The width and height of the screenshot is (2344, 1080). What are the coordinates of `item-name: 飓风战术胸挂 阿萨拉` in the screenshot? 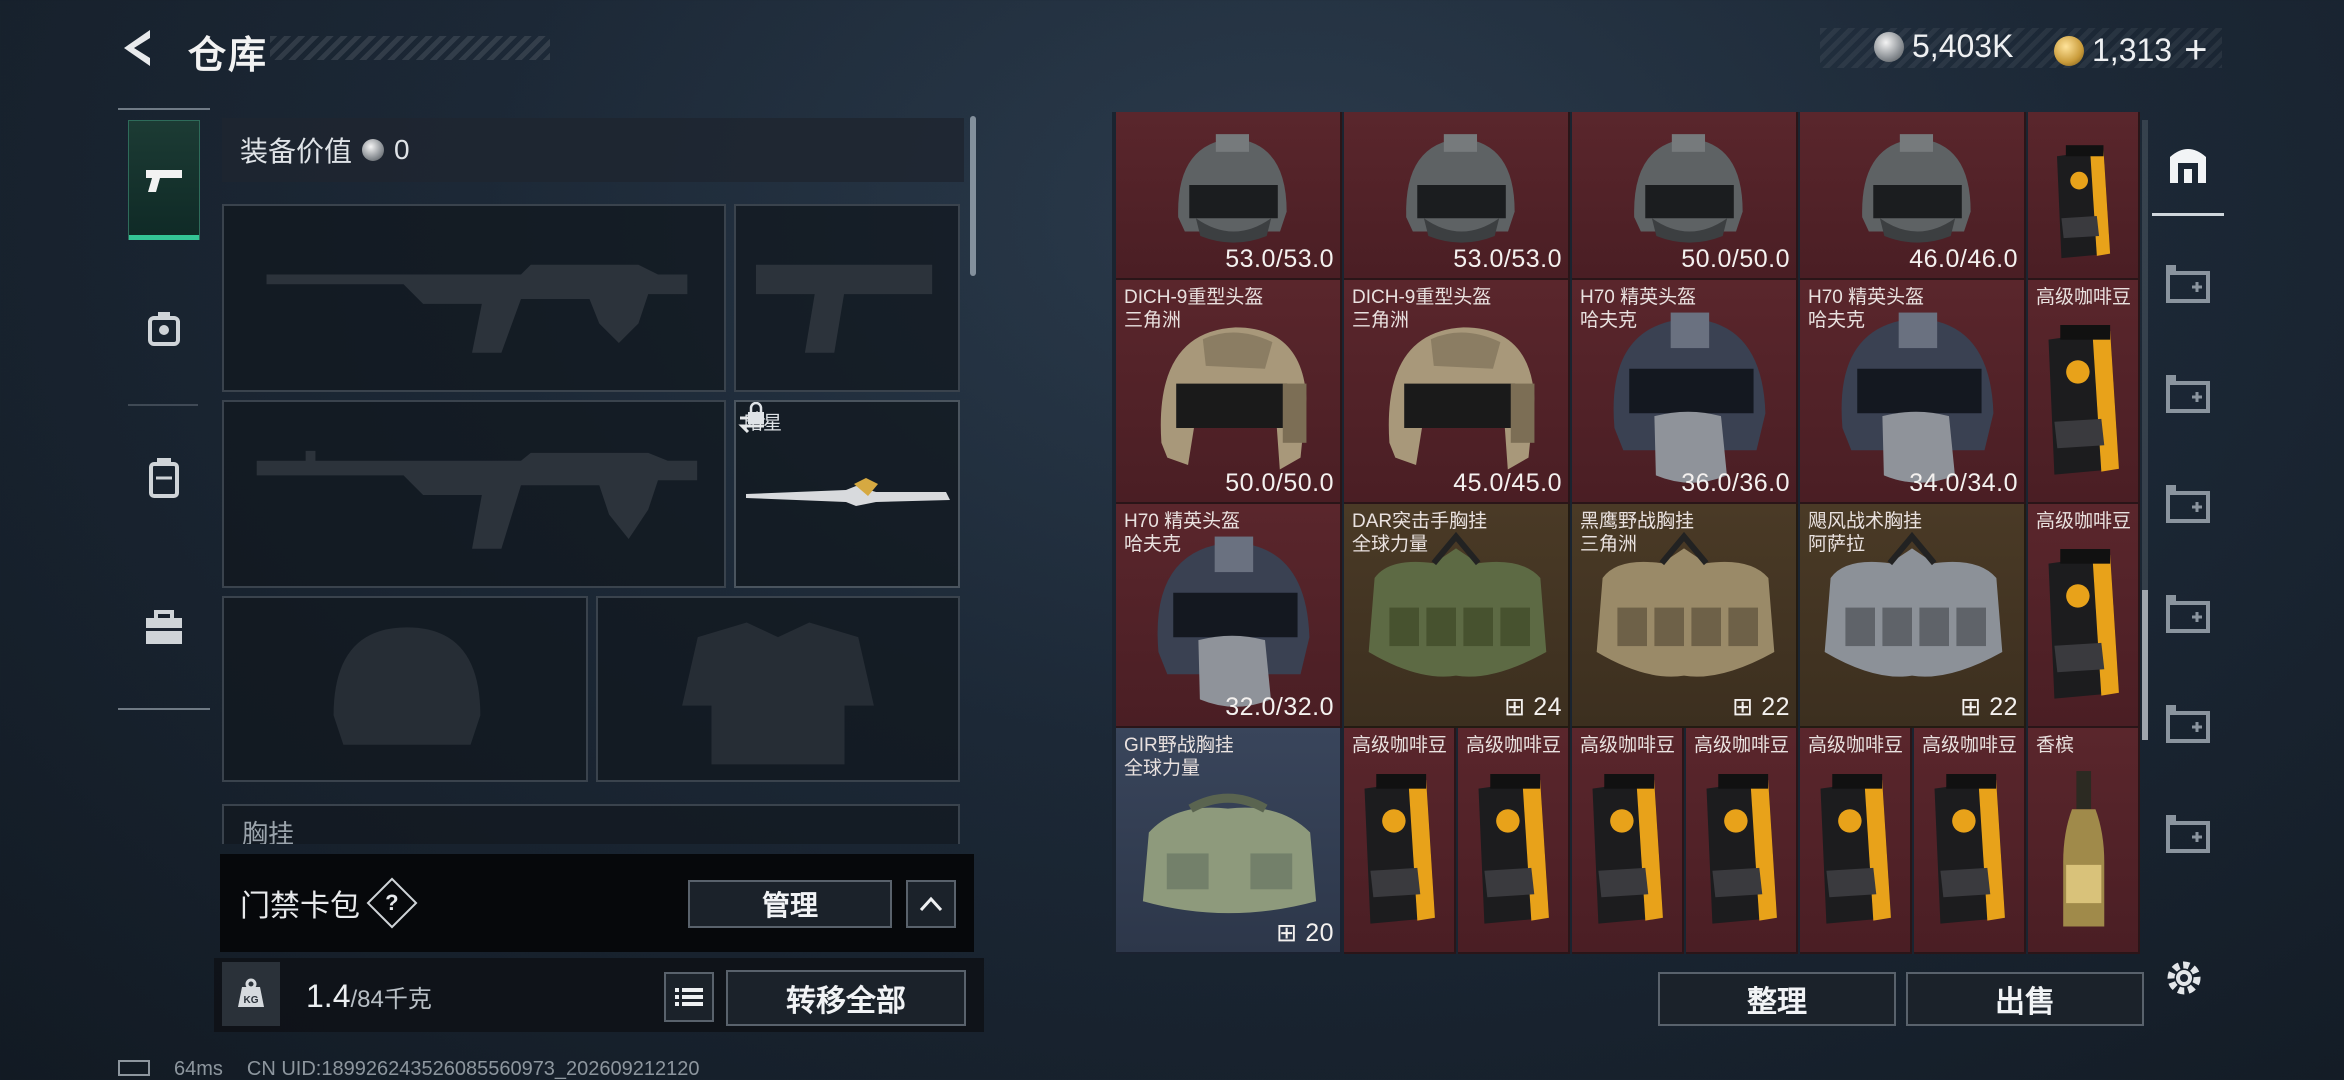 It's located at (1865, 533).